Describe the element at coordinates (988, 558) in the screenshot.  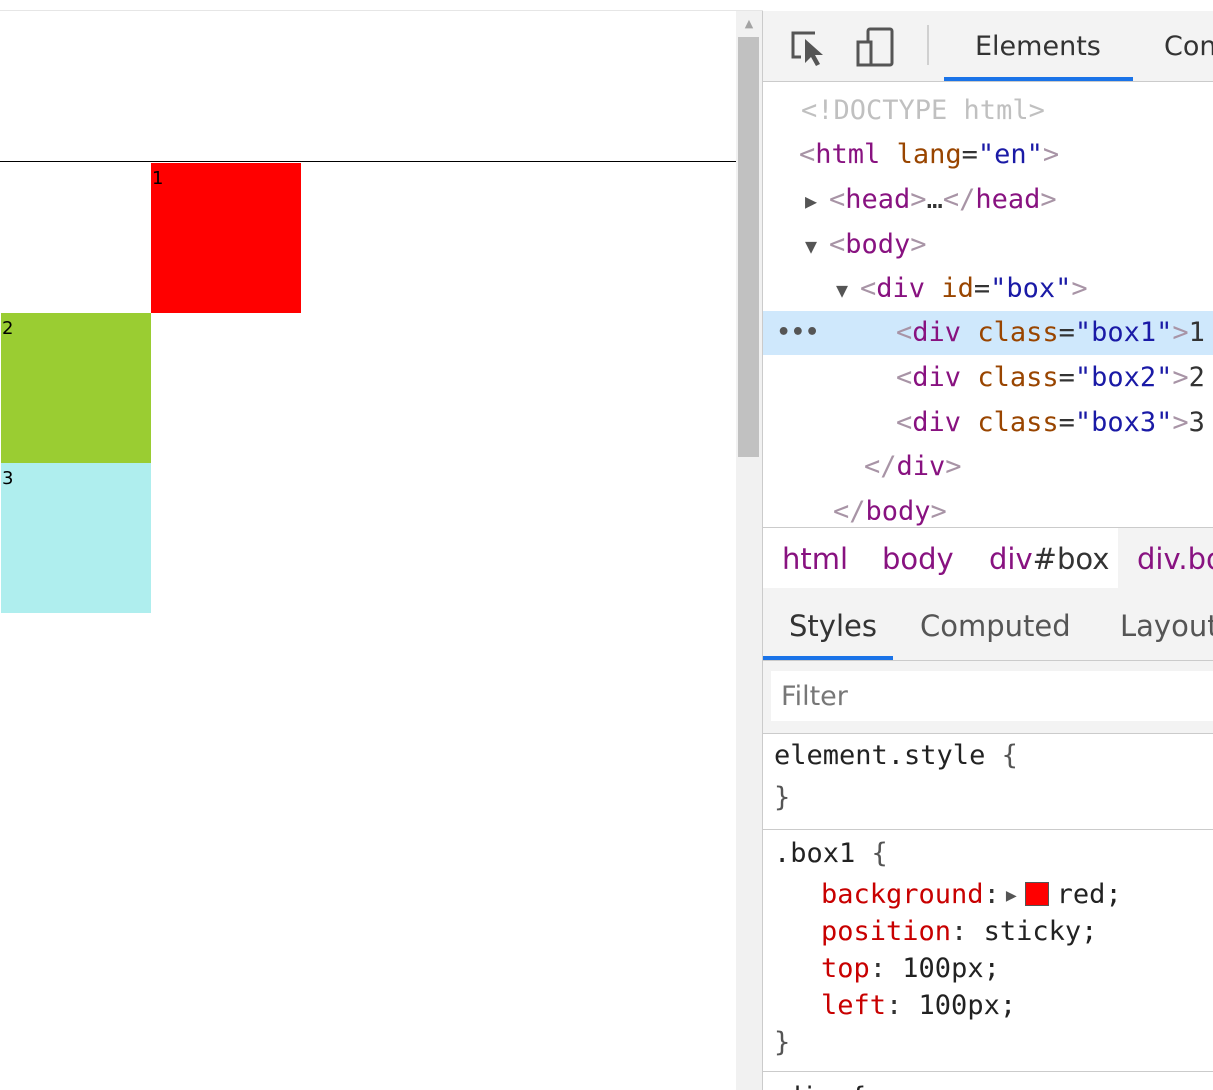
I see `breadcrumb: html body div#box div.bo` at that location.